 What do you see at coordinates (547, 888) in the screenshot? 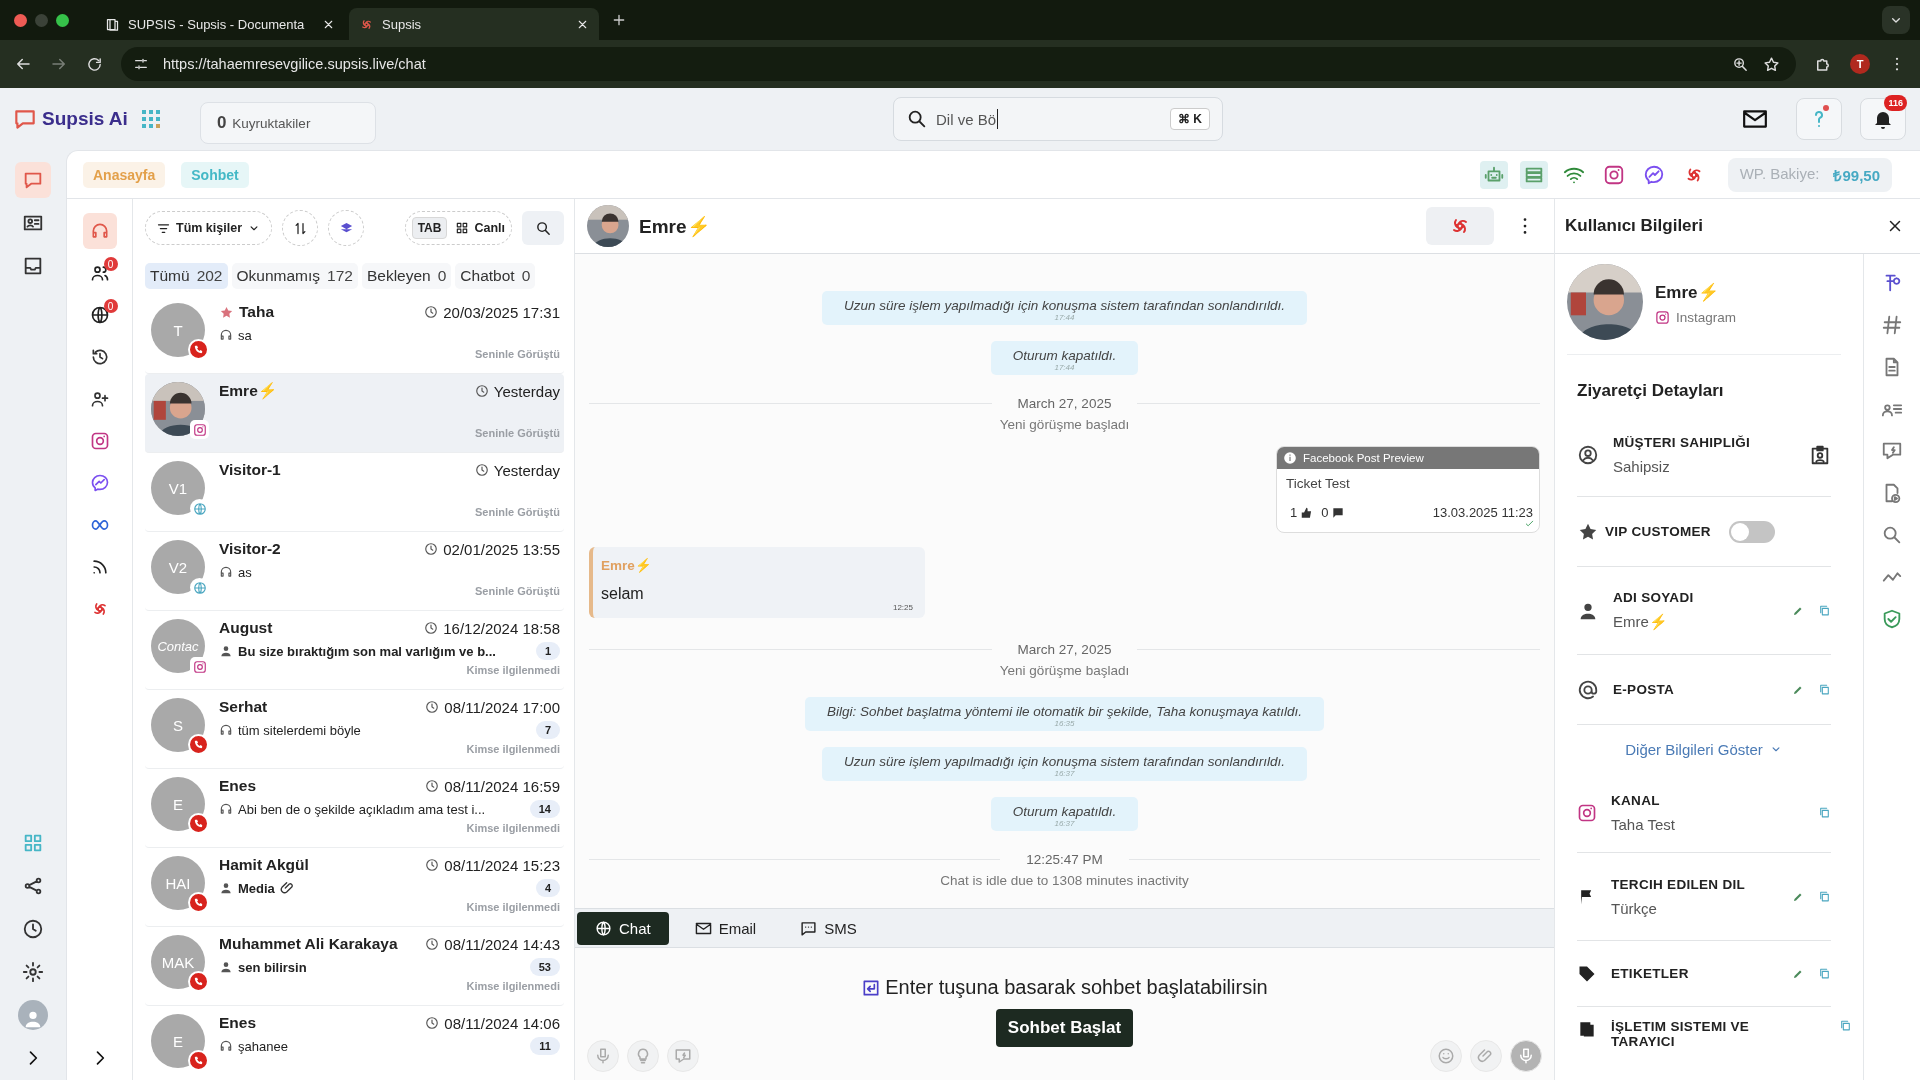
I see `unread-count: 4` at bounding box center [547, 888].